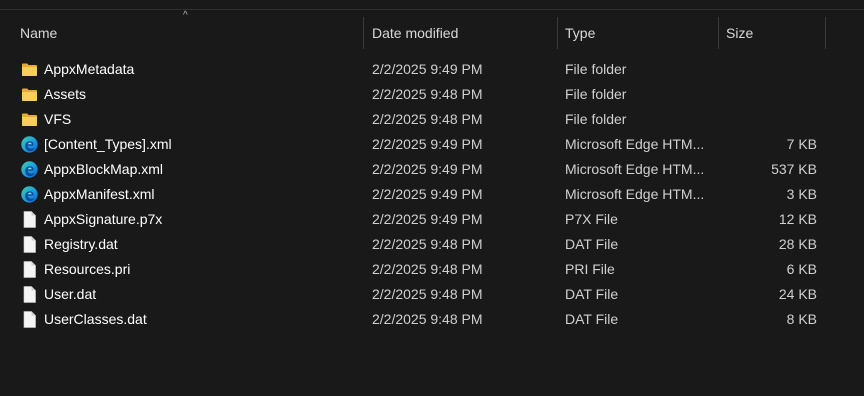 The width and height of the screenshot is (864, 396). What do you see at coordinates (801, 144) in the screenshot?
I see `file-size: 7 KB` at bounding box center [801, 144].